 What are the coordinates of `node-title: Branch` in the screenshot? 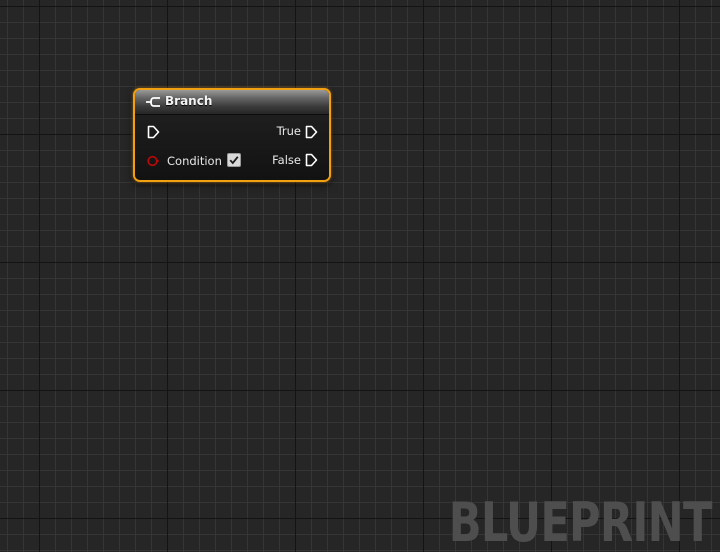 It's located at (189, 101).